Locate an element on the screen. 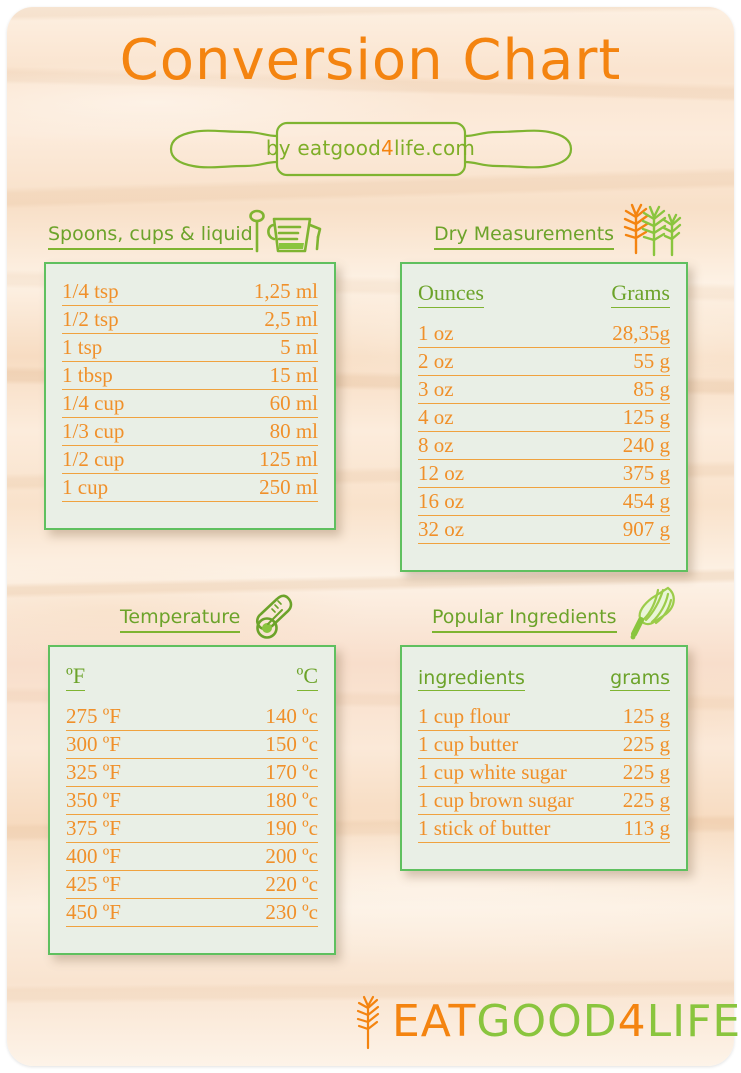  row-from-value: 1 tsp is located at coordinates (125, 347).